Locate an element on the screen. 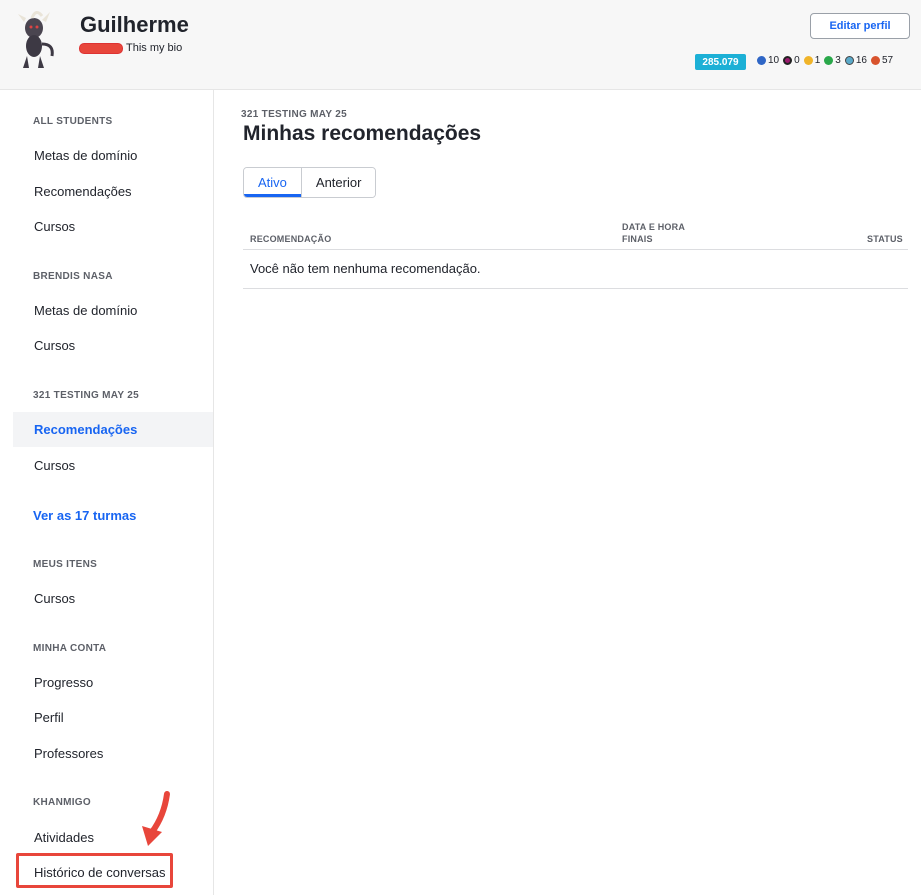  mastery-badge-icon is located at coordinates (761, 60).